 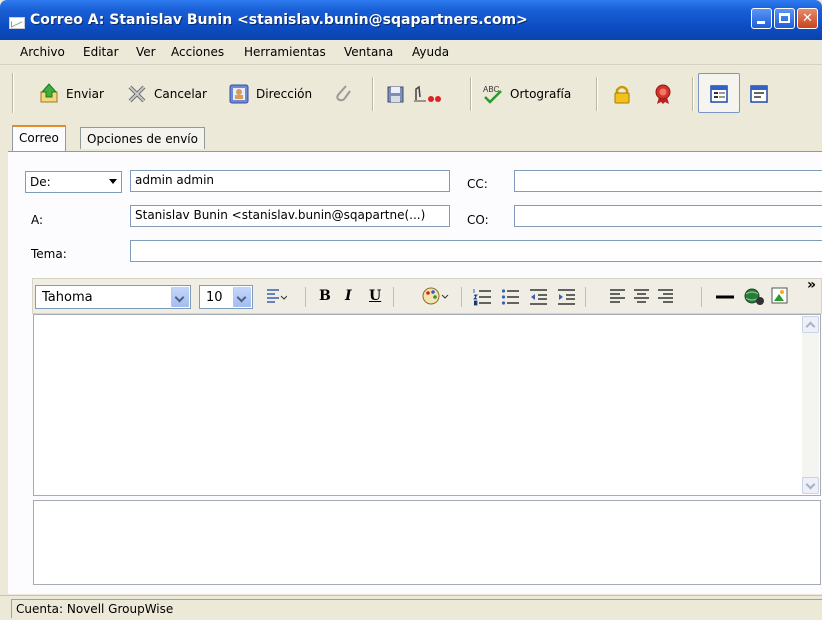 I want to click on minimize-icon, so click(x=761, y=22).